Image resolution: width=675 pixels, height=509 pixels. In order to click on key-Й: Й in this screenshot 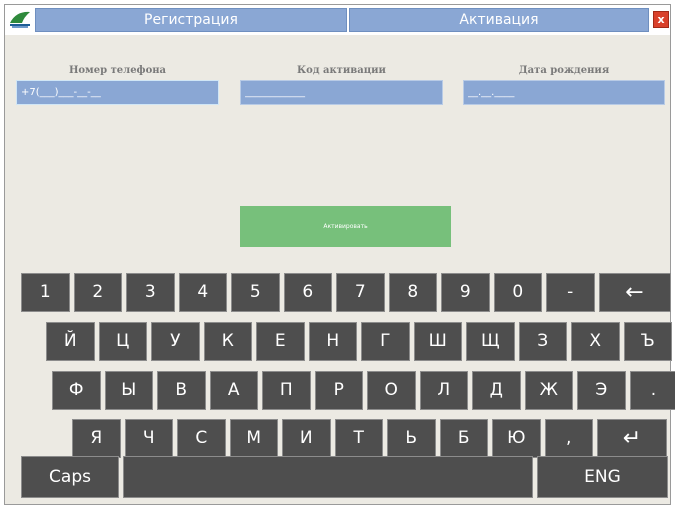, I will do `click(70, 341)`.